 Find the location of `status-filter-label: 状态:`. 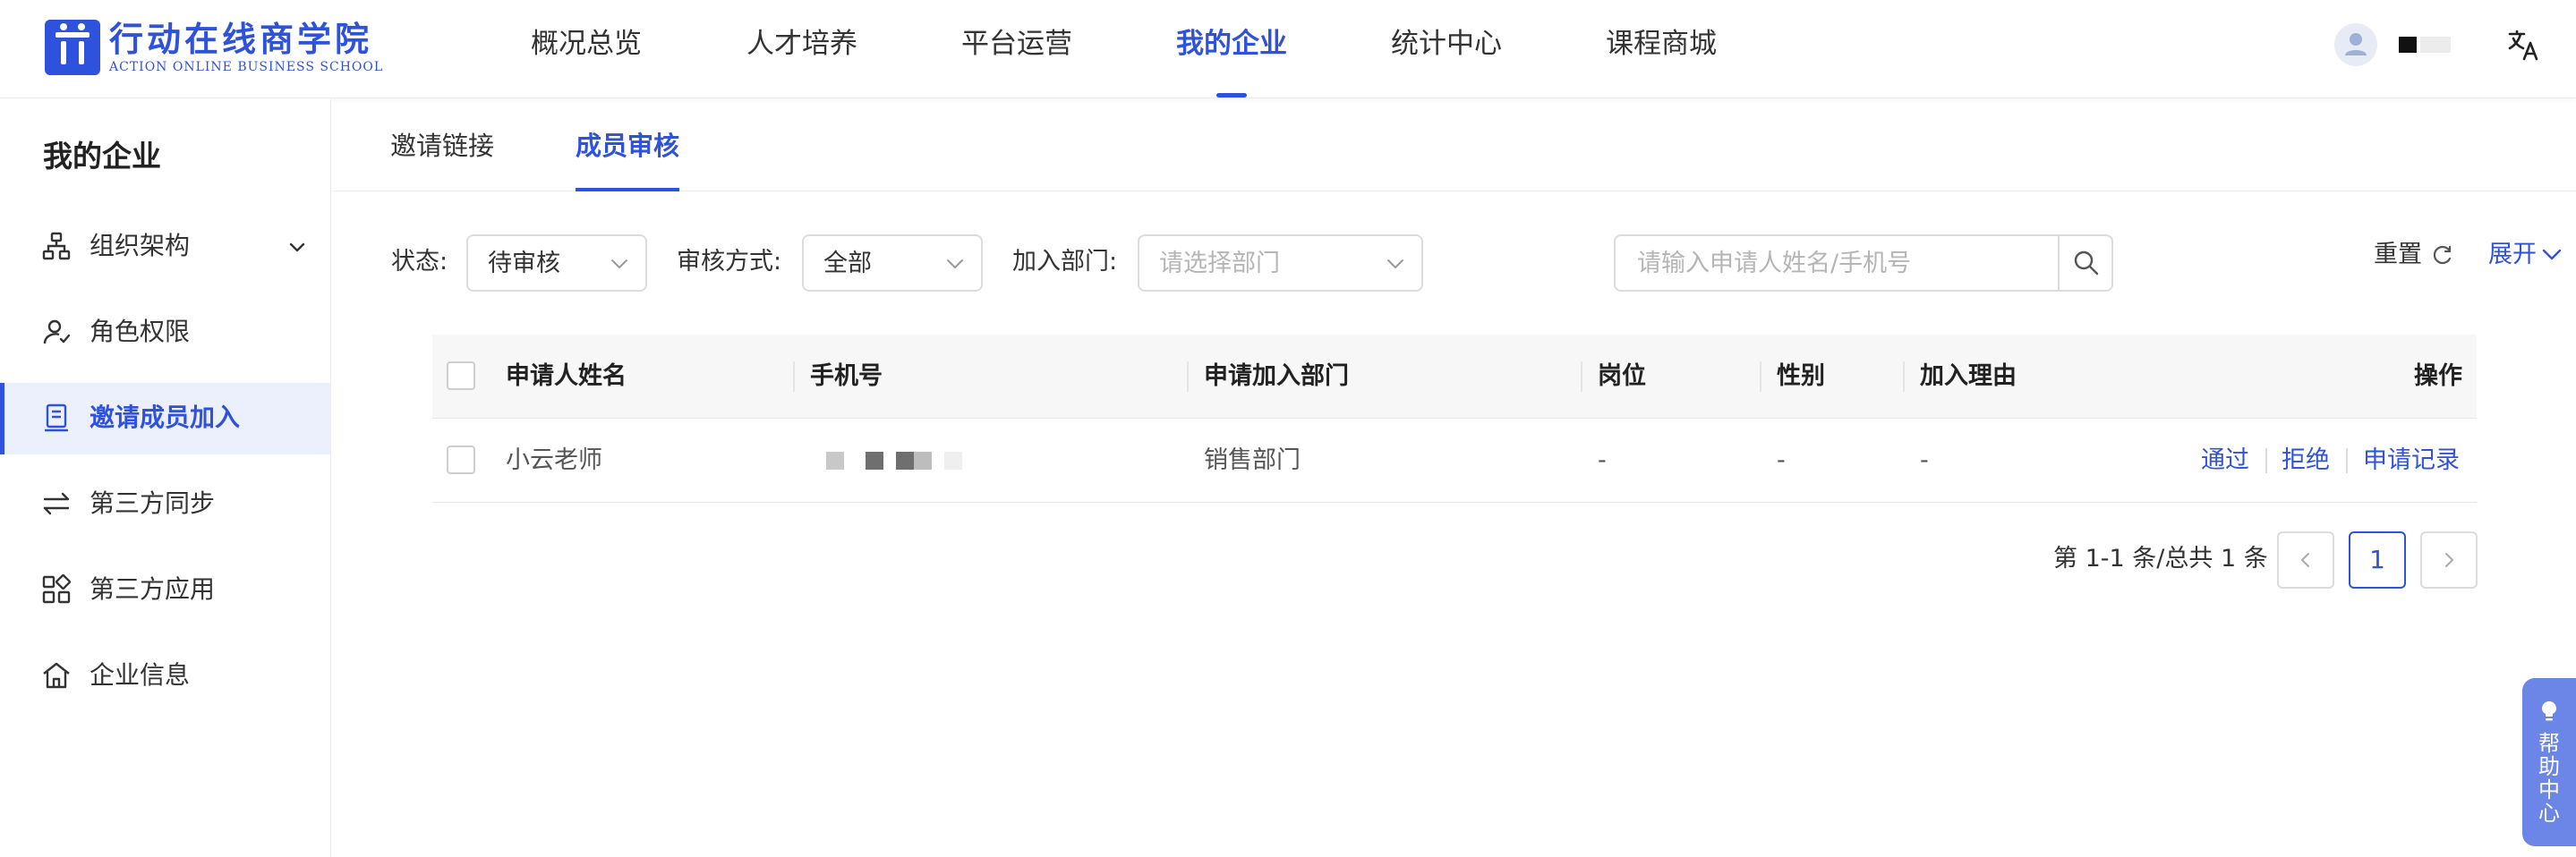

status-filter-label: 状态: is located at coordinates (419, 262).